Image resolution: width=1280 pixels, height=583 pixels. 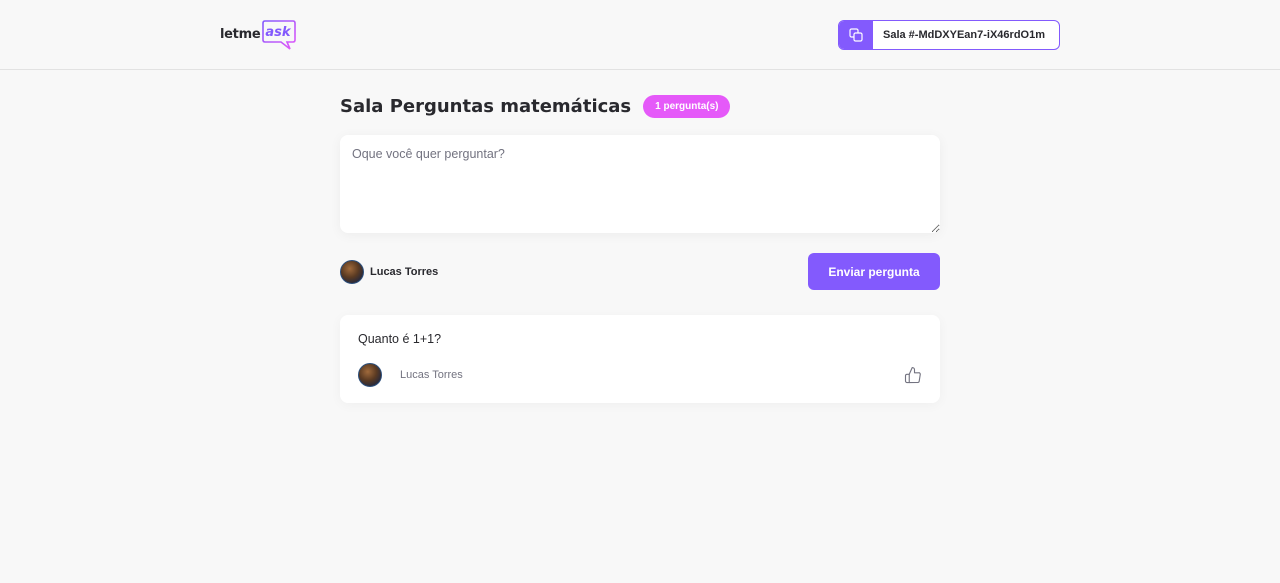 What do you see at coordinates (640, 106) in the screenshot?
I see `room-title-row: Sala Perguntas matemáticas 1 pergunta(s)` at bounding box center [640, 106].